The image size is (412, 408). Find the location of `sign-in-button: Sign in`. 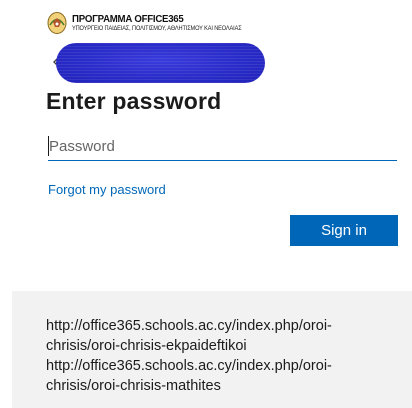

sign-in-button: Sign in is located at coordinates (344, 230).